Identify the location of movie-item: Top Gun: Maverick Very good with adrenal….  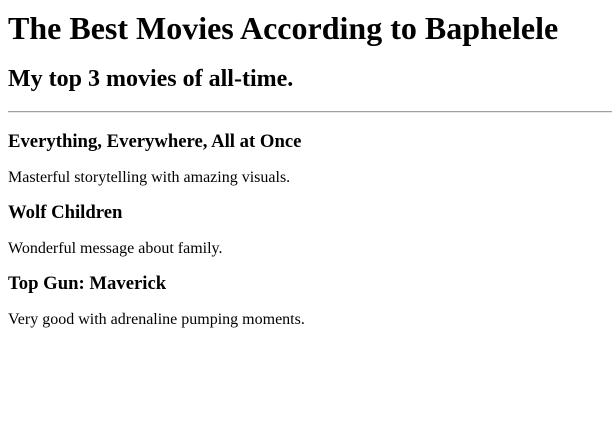
(306, 301).